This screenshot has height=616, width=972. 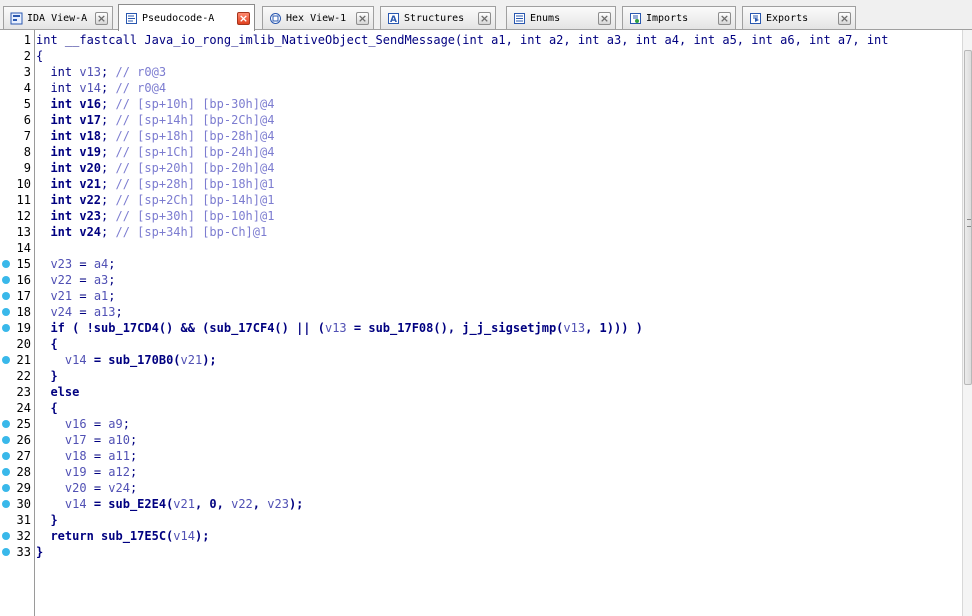 What do you see at coordinates (27, 104) in the screenshot?
I see `line-number: 5` at bounding box center [27, 104].